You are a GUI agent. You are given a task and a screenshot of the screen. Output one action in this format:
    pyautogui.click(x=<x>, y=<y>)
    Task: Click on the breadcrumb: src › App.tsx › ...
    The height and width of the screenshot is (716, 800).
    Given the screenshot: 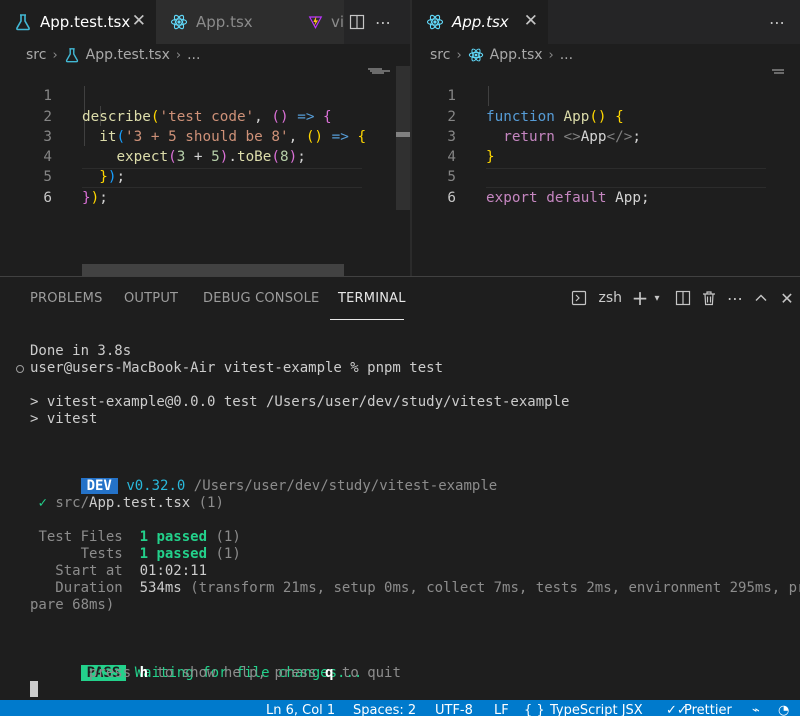 What is the action you would take?
    pyautogui.click(x=606, y=55)
    